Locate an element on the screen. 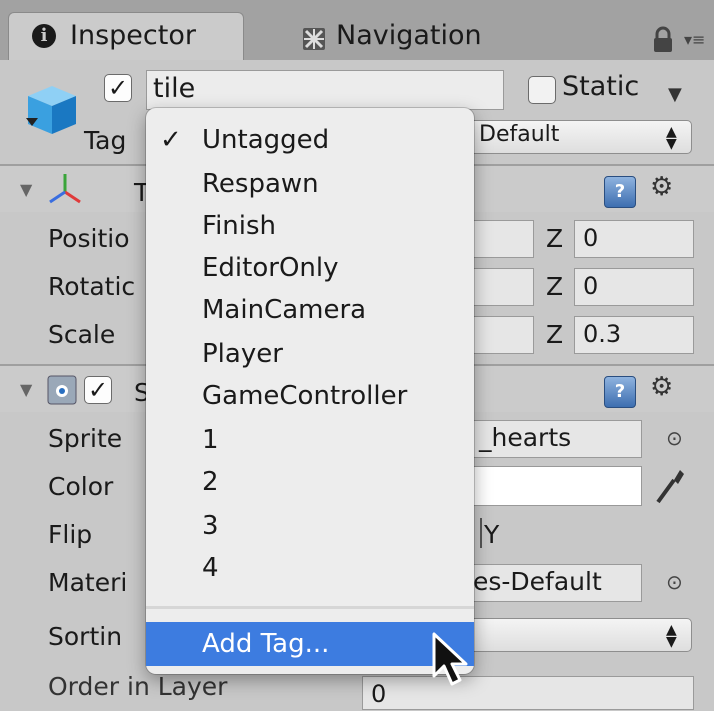 Image resolution: width=714 pixels, height=711 pixels. static-dropdown-icon: ▼ is located at coordinates (675, 94).